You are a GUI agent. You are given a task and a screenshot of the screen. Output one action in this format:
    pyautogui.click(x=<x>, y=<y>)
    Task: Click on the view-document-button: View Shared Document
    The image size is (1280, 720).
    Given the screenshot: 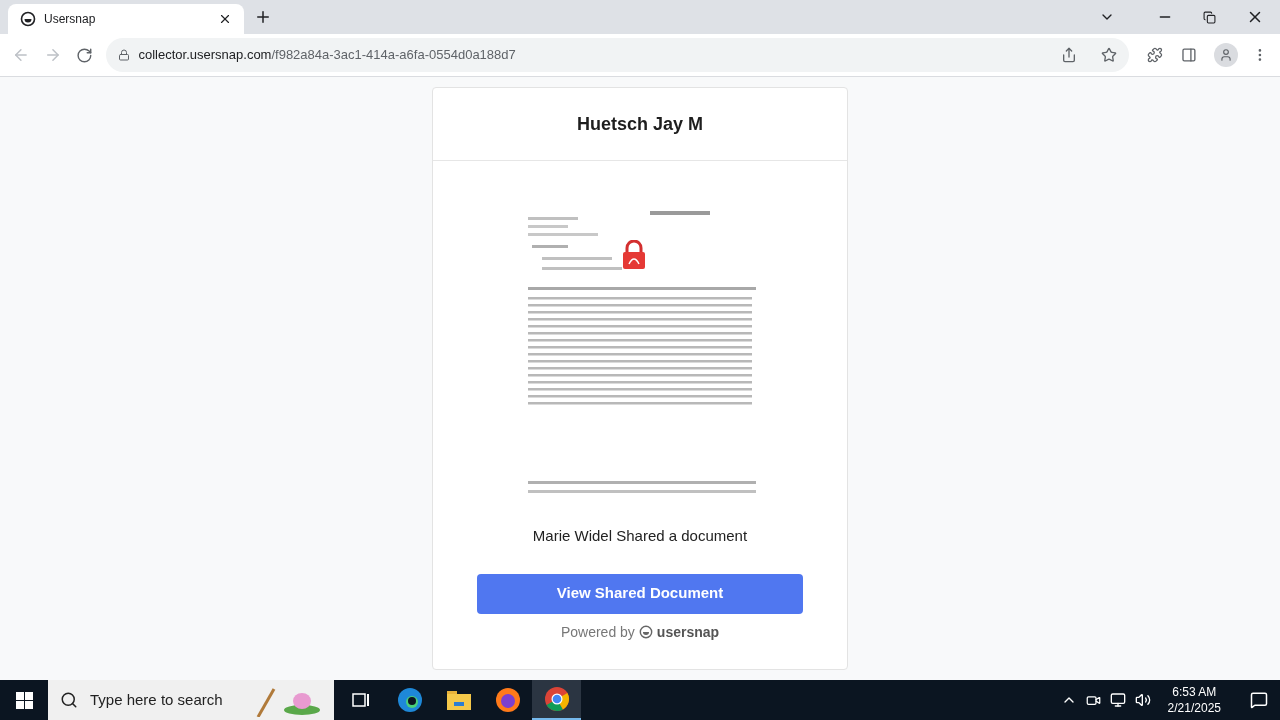 What is the action you would take?
    pyautogui.click(x=640, y=593)
    